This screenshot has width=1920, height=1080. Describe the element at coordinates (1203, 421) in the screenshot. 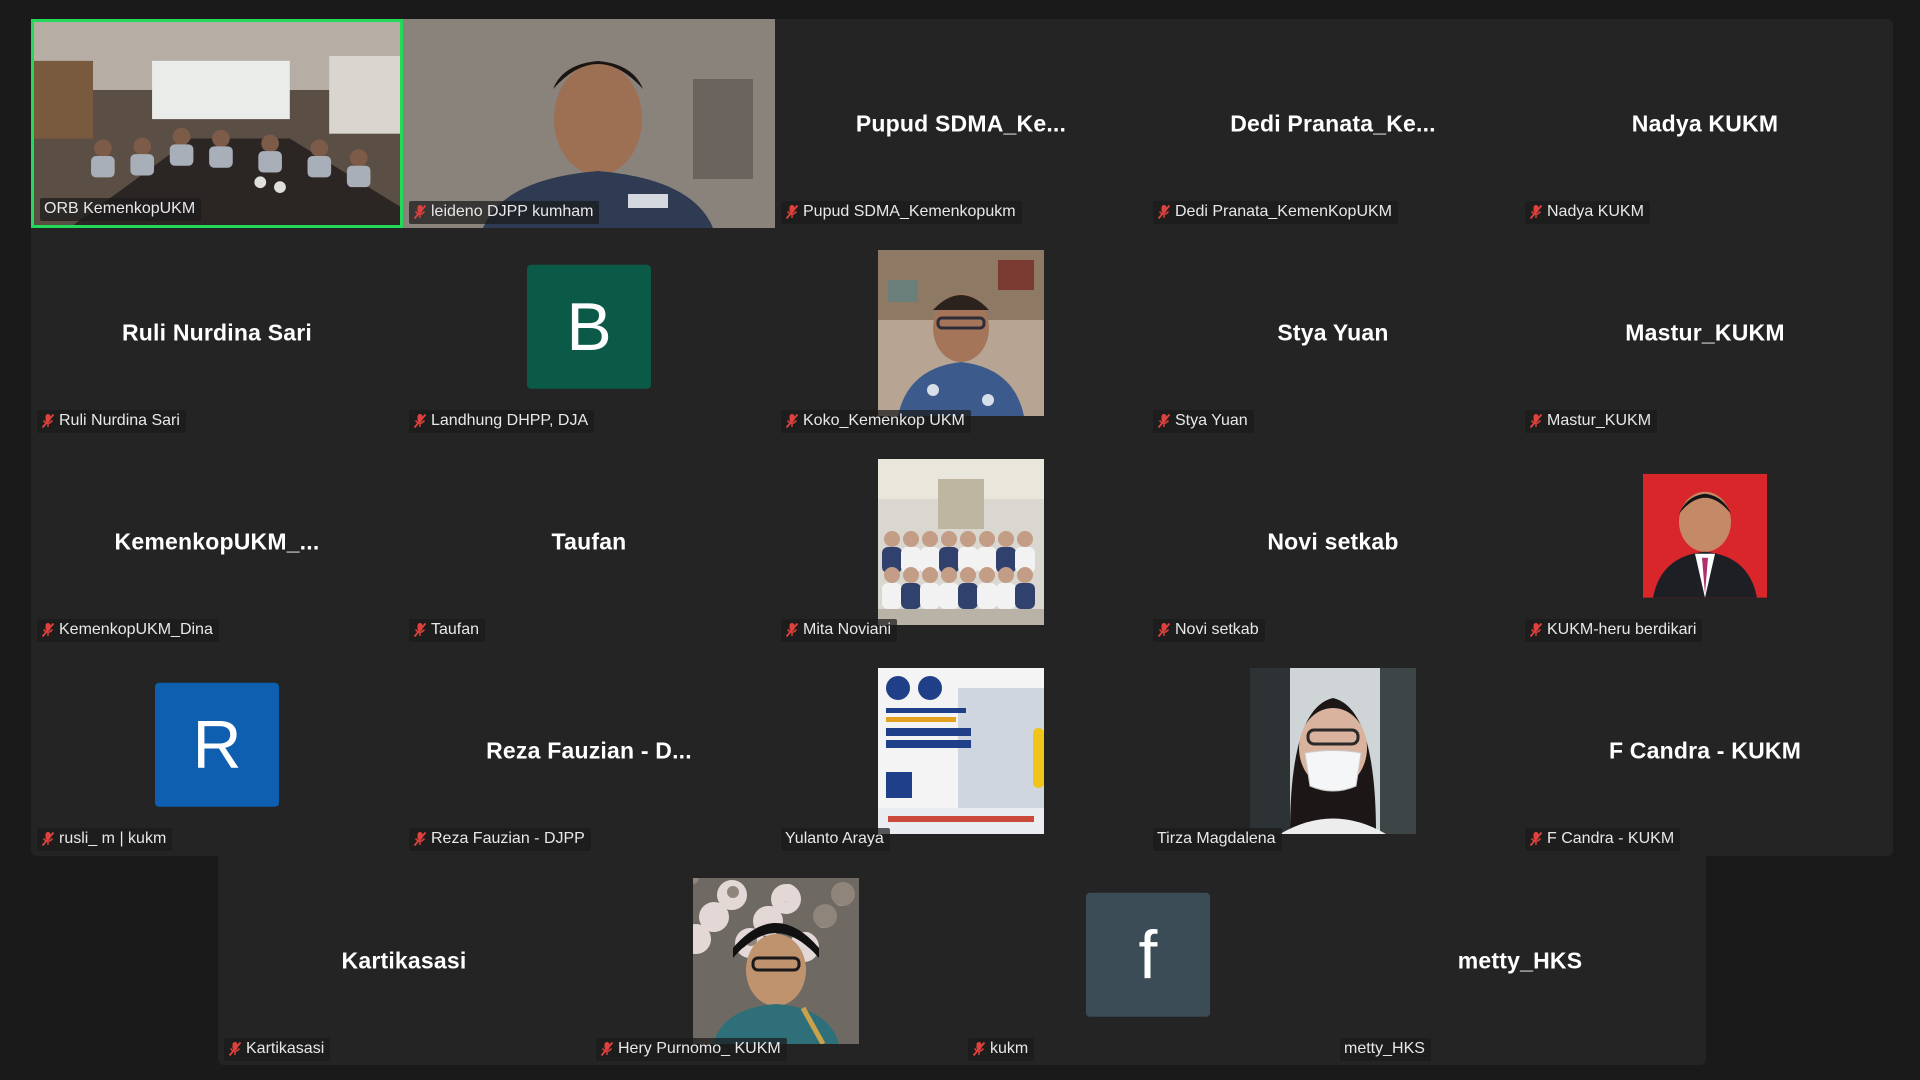

I see `participant-name-label: Stya Yuan` at that location.